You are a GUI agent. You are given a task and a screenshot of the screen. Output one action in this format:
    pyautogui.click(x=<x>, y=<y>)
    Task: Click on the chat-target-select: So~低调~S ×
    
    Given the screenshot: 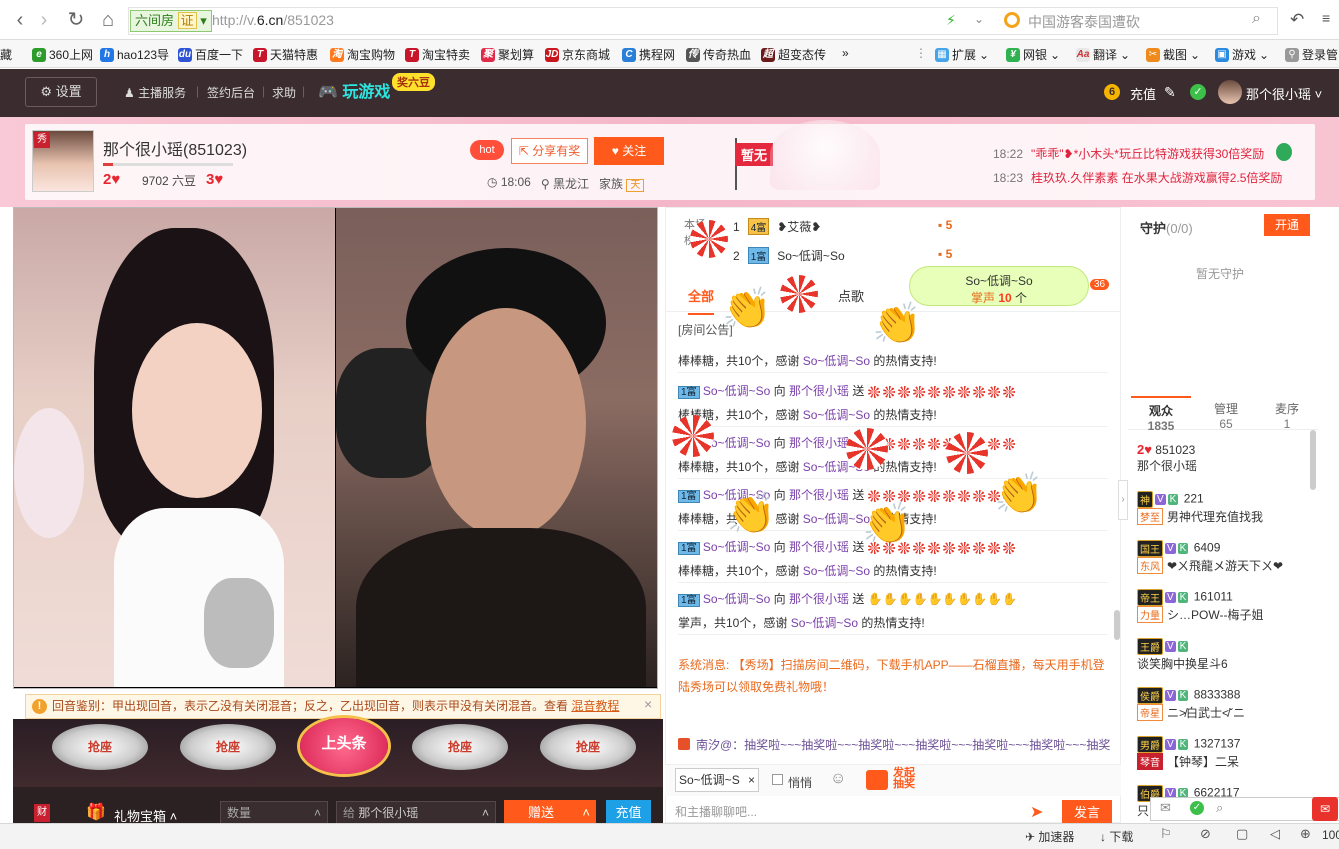 What is the action you would take?
    pyautogui.click(x=717, y=780)
    